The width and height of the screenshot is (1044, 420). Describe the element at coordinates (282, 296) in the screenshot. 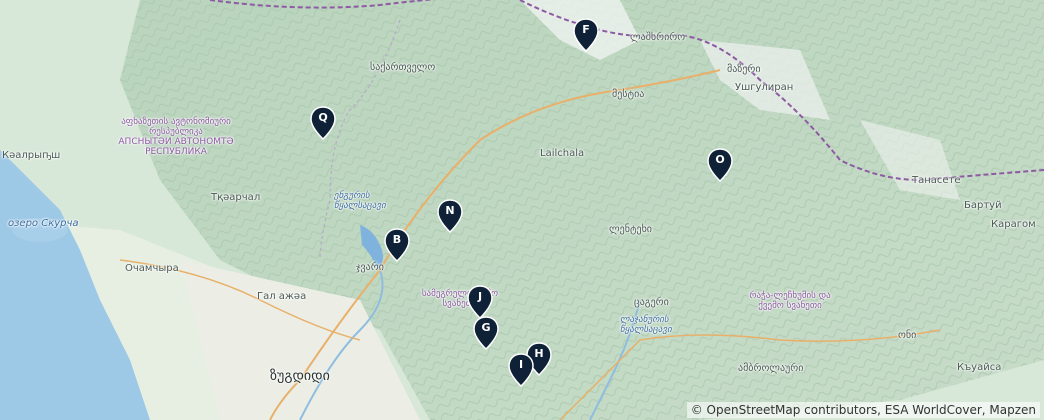

I see `place-label-gali: Гал ажәа` at that location.